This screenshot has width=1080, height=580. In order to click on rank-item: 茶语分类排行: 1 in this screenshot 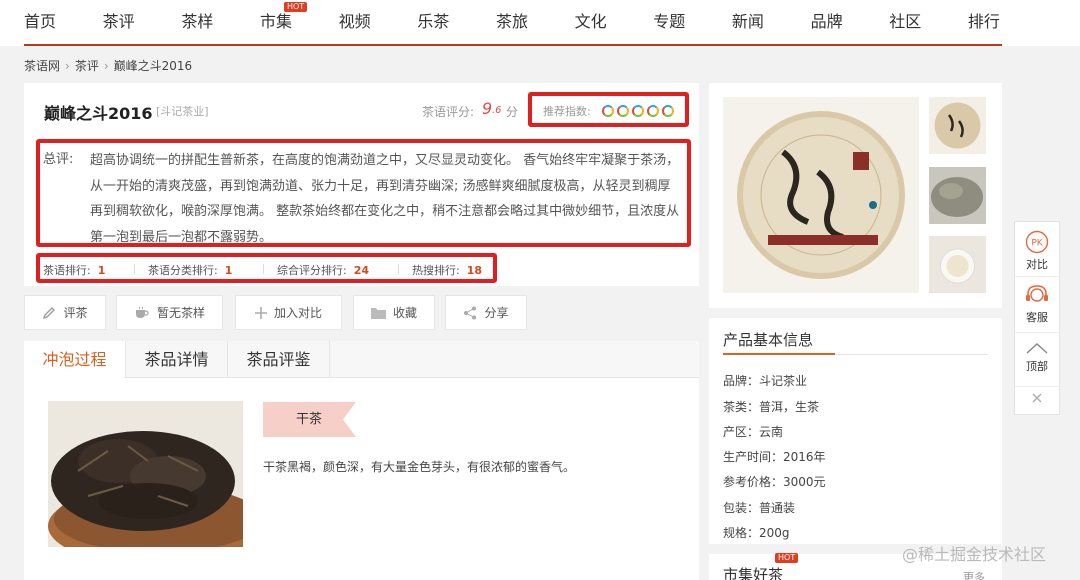, I will do `click(190, 270)`.